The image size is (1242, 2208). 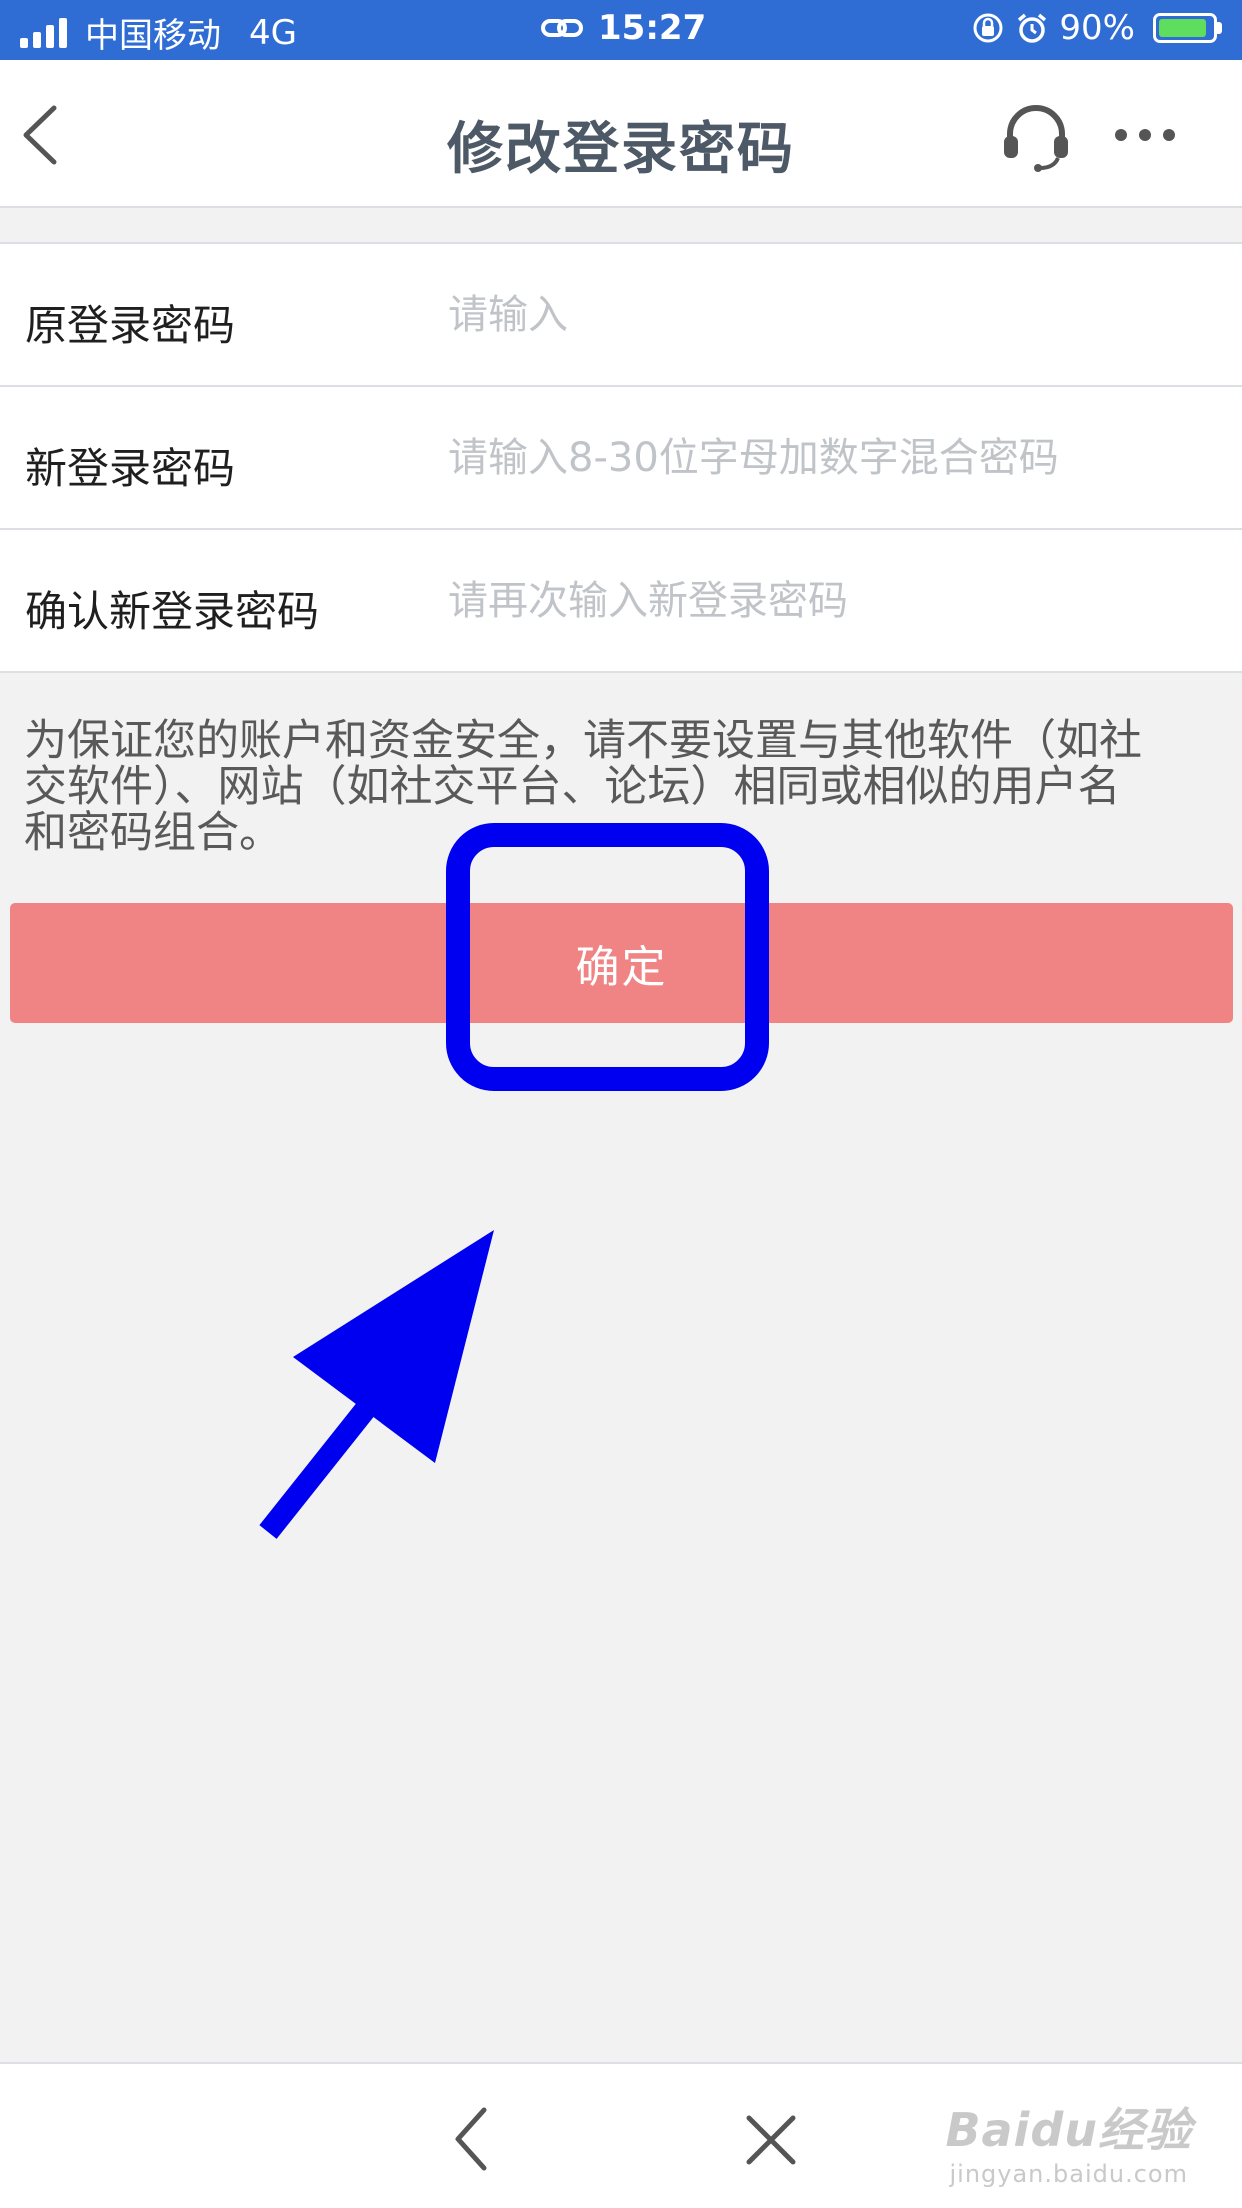 I want to click on annotation-highlight-box, so click(x=607, y=957).